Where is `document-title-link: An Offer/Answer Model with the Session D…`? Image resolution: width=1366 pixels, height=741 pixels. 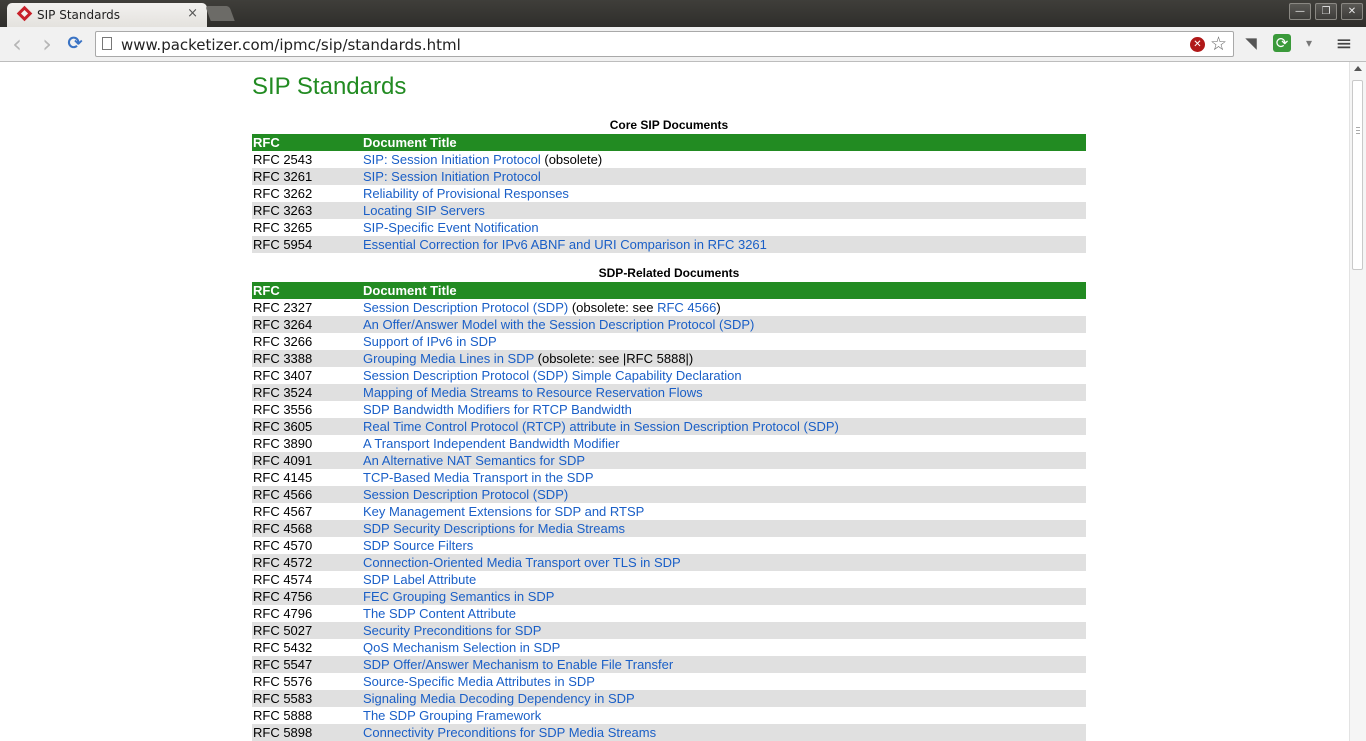 document-title-link: An Offer/Answer Model with the Session D… is located at coordinates (558, 324).